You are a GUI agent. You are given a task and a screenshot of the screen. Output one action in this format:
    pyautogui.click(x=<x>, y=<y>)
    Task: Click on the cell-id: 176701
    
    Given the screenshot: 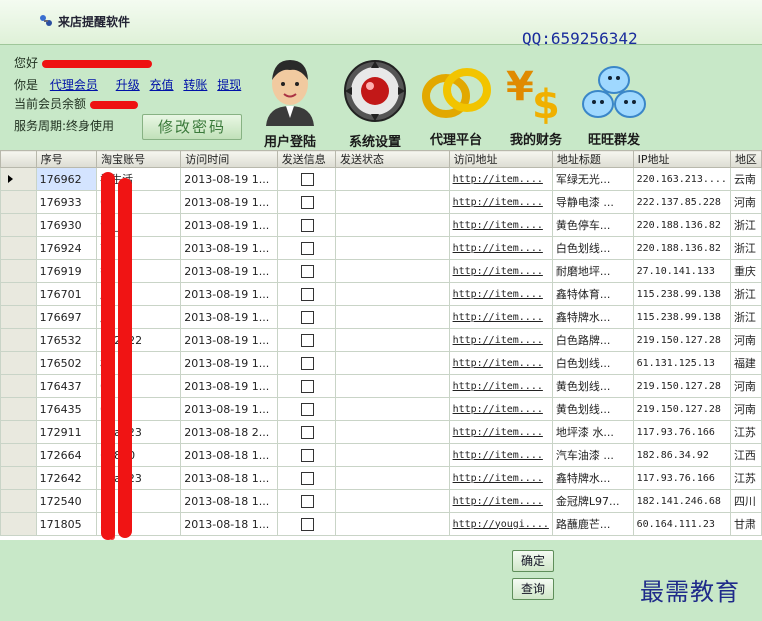 What is the action you would take?
    pyautogui.click(x=66, y=294)
    